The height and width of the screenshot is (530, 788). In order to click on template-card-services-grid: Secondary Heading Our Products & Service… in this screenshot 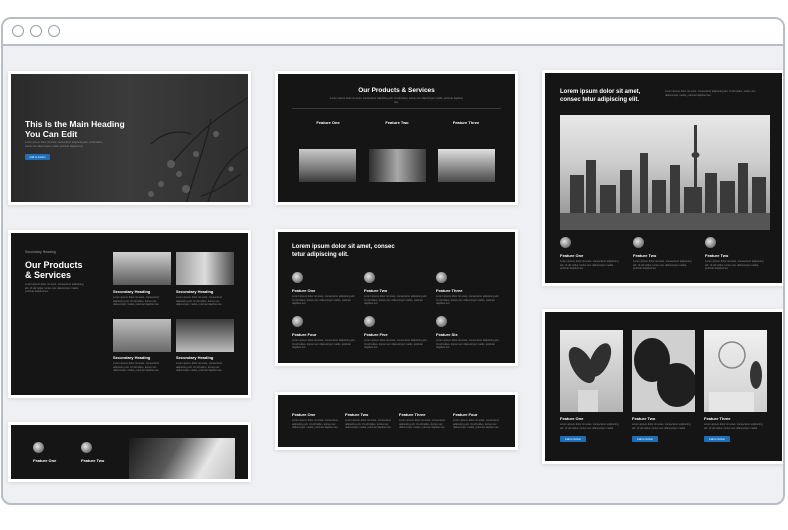, I will do `click(129, 314)`.